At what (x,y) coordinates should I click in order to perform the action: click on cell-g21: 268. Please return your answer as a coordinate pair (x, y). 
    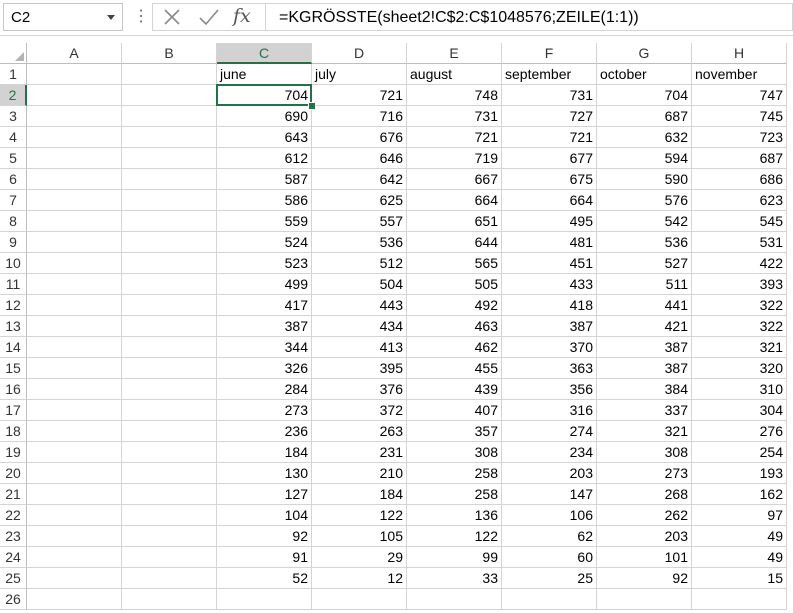
    Looking at the image, I should click on (644, 494).